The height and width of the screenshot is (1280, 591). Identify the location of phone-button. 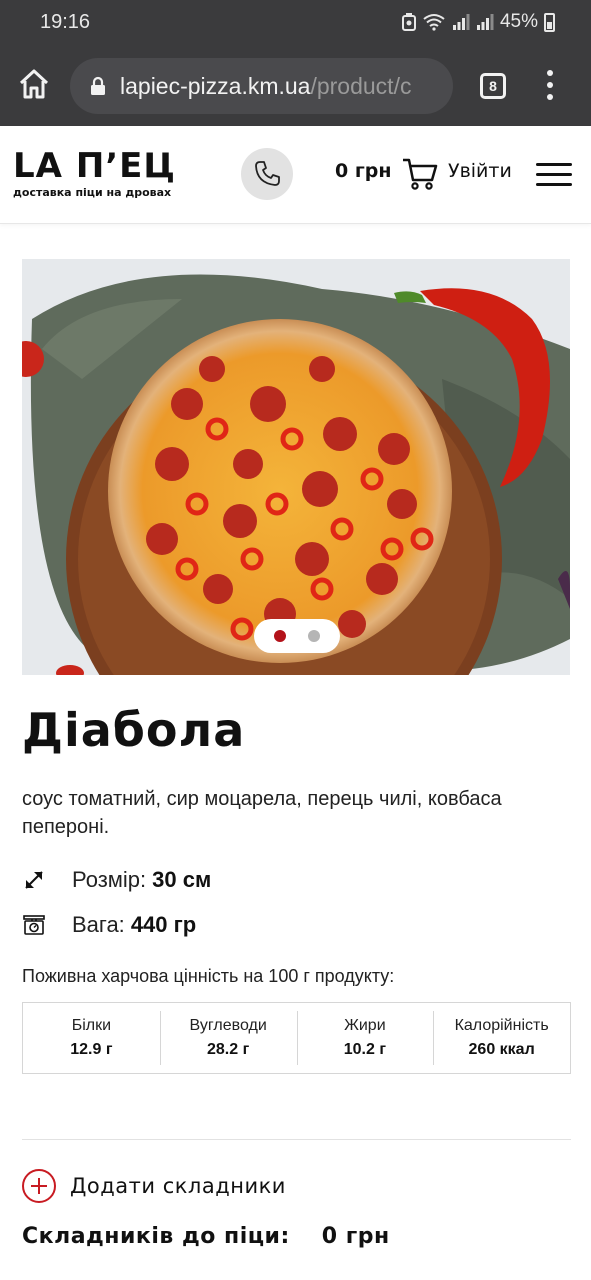
(267, 174).